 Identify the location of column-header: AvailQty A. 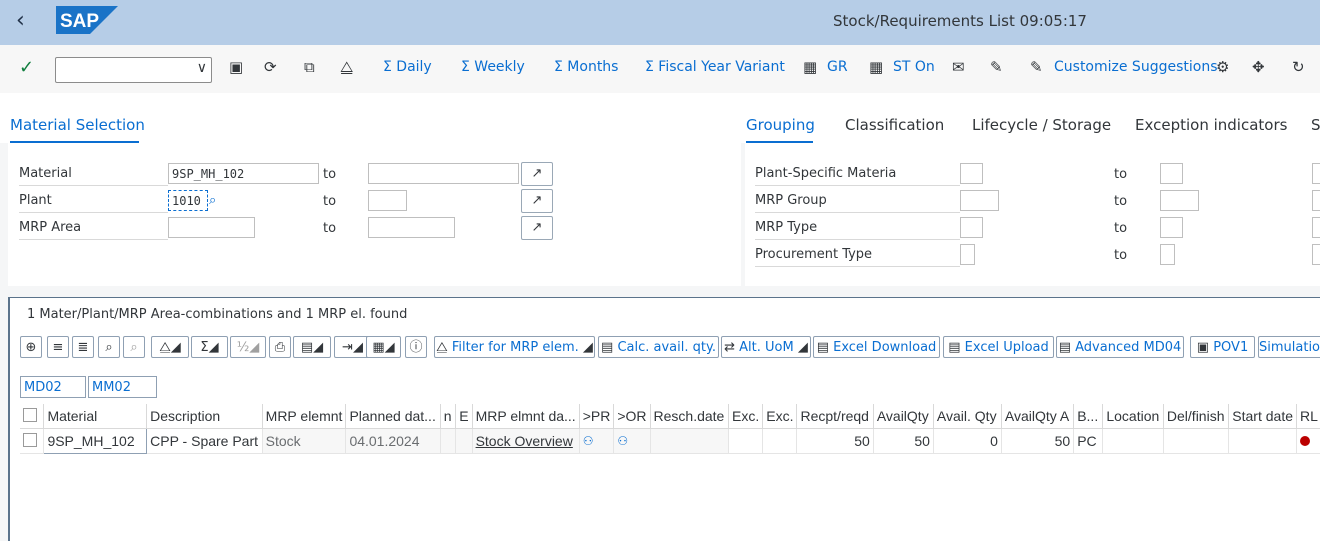
(1037, 416).